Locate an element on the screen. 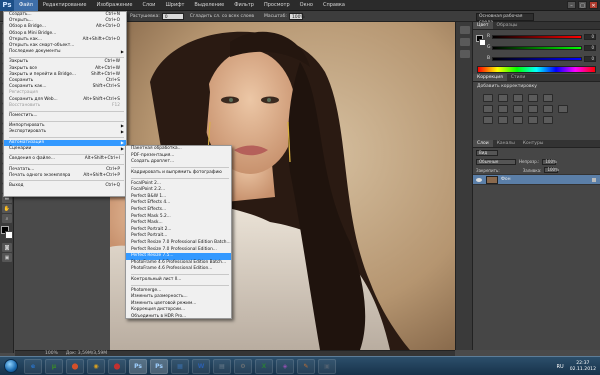  menu-5: Выделение is located at coordinates (209, 5).